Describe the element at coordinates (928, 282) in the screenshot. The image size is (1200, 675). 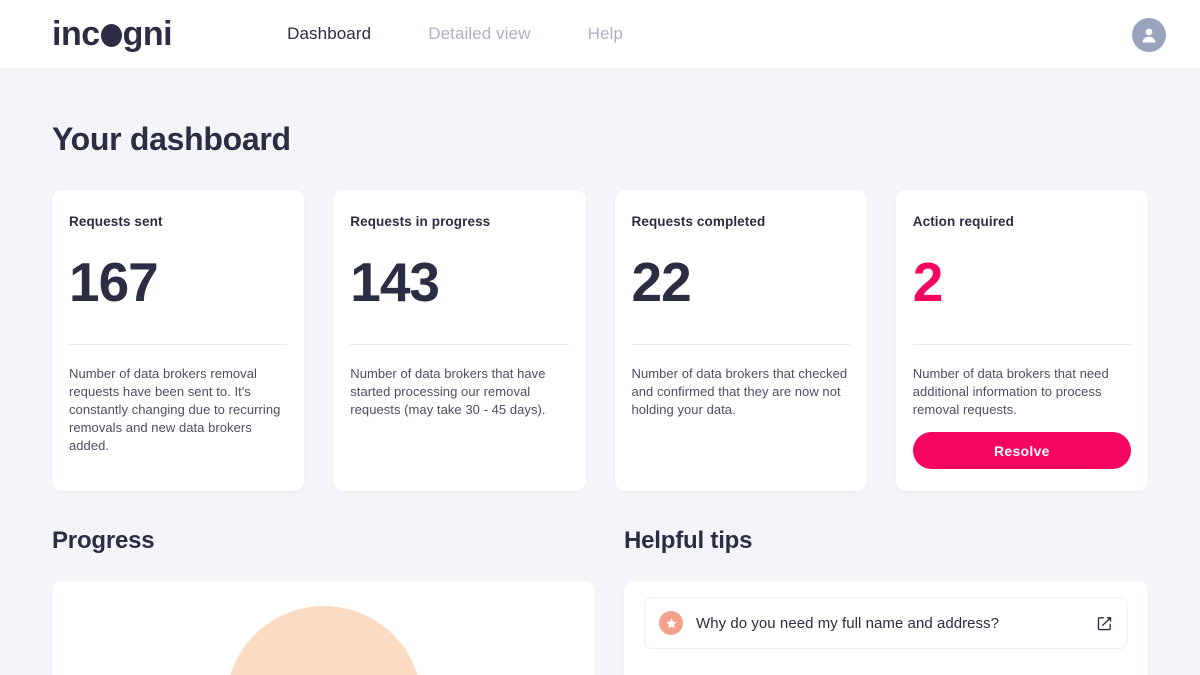
I see `stat-card-value: 2` at that location.